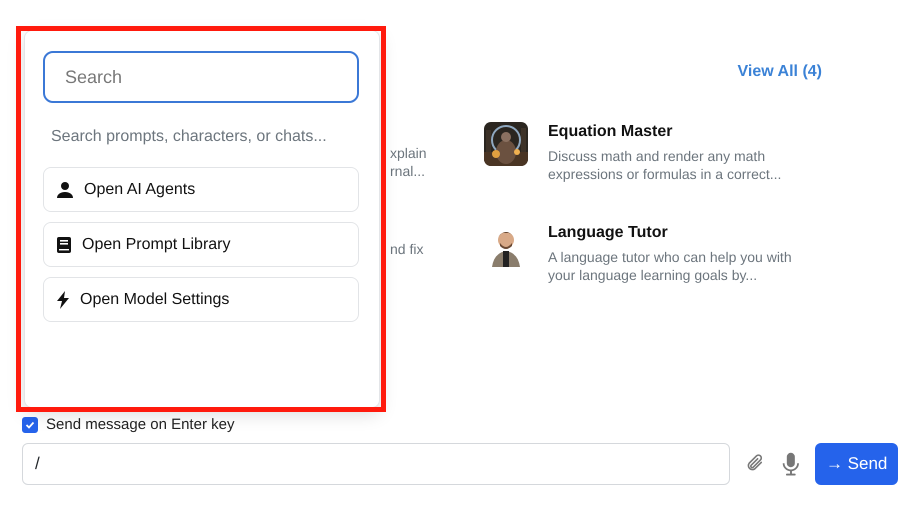 The image size is (920, 507). I want to click on message-input: /, so click(376, 464).